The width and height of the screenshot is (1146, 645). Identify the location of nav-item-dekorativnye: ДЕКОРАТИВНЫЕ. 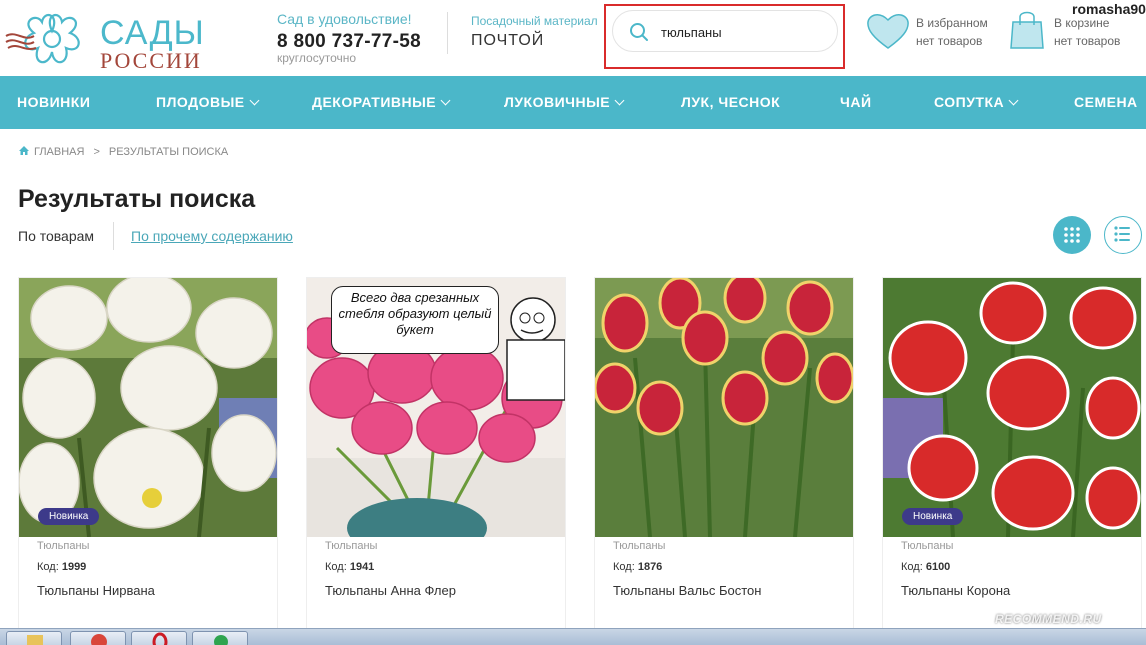
(381, 102).